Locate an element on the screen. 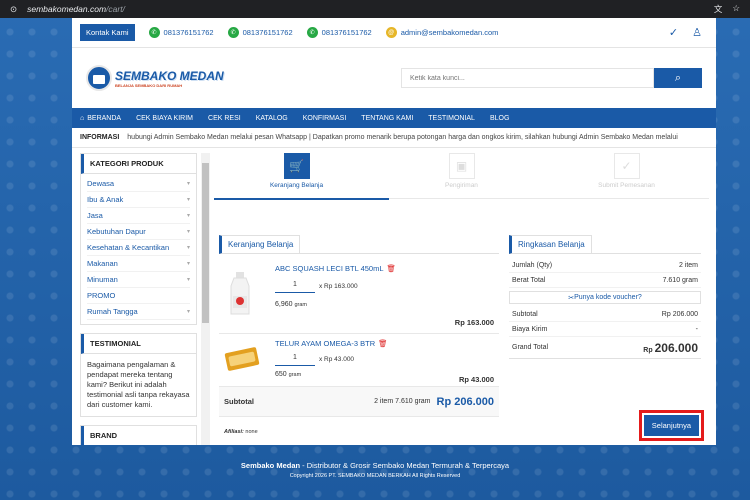 This screenshot has width=750, height=500. item-total: Rp 43.000 is located at coordinates (476, 379).